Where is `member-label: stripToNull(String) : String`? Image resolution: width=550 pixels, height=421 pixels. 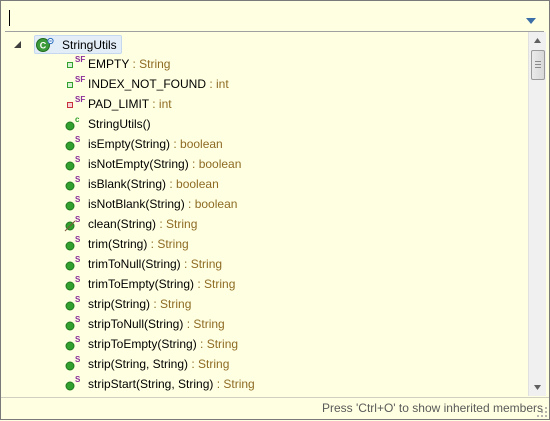
member-label: stripToNull(String) : String is located at coordinates (156, 324).